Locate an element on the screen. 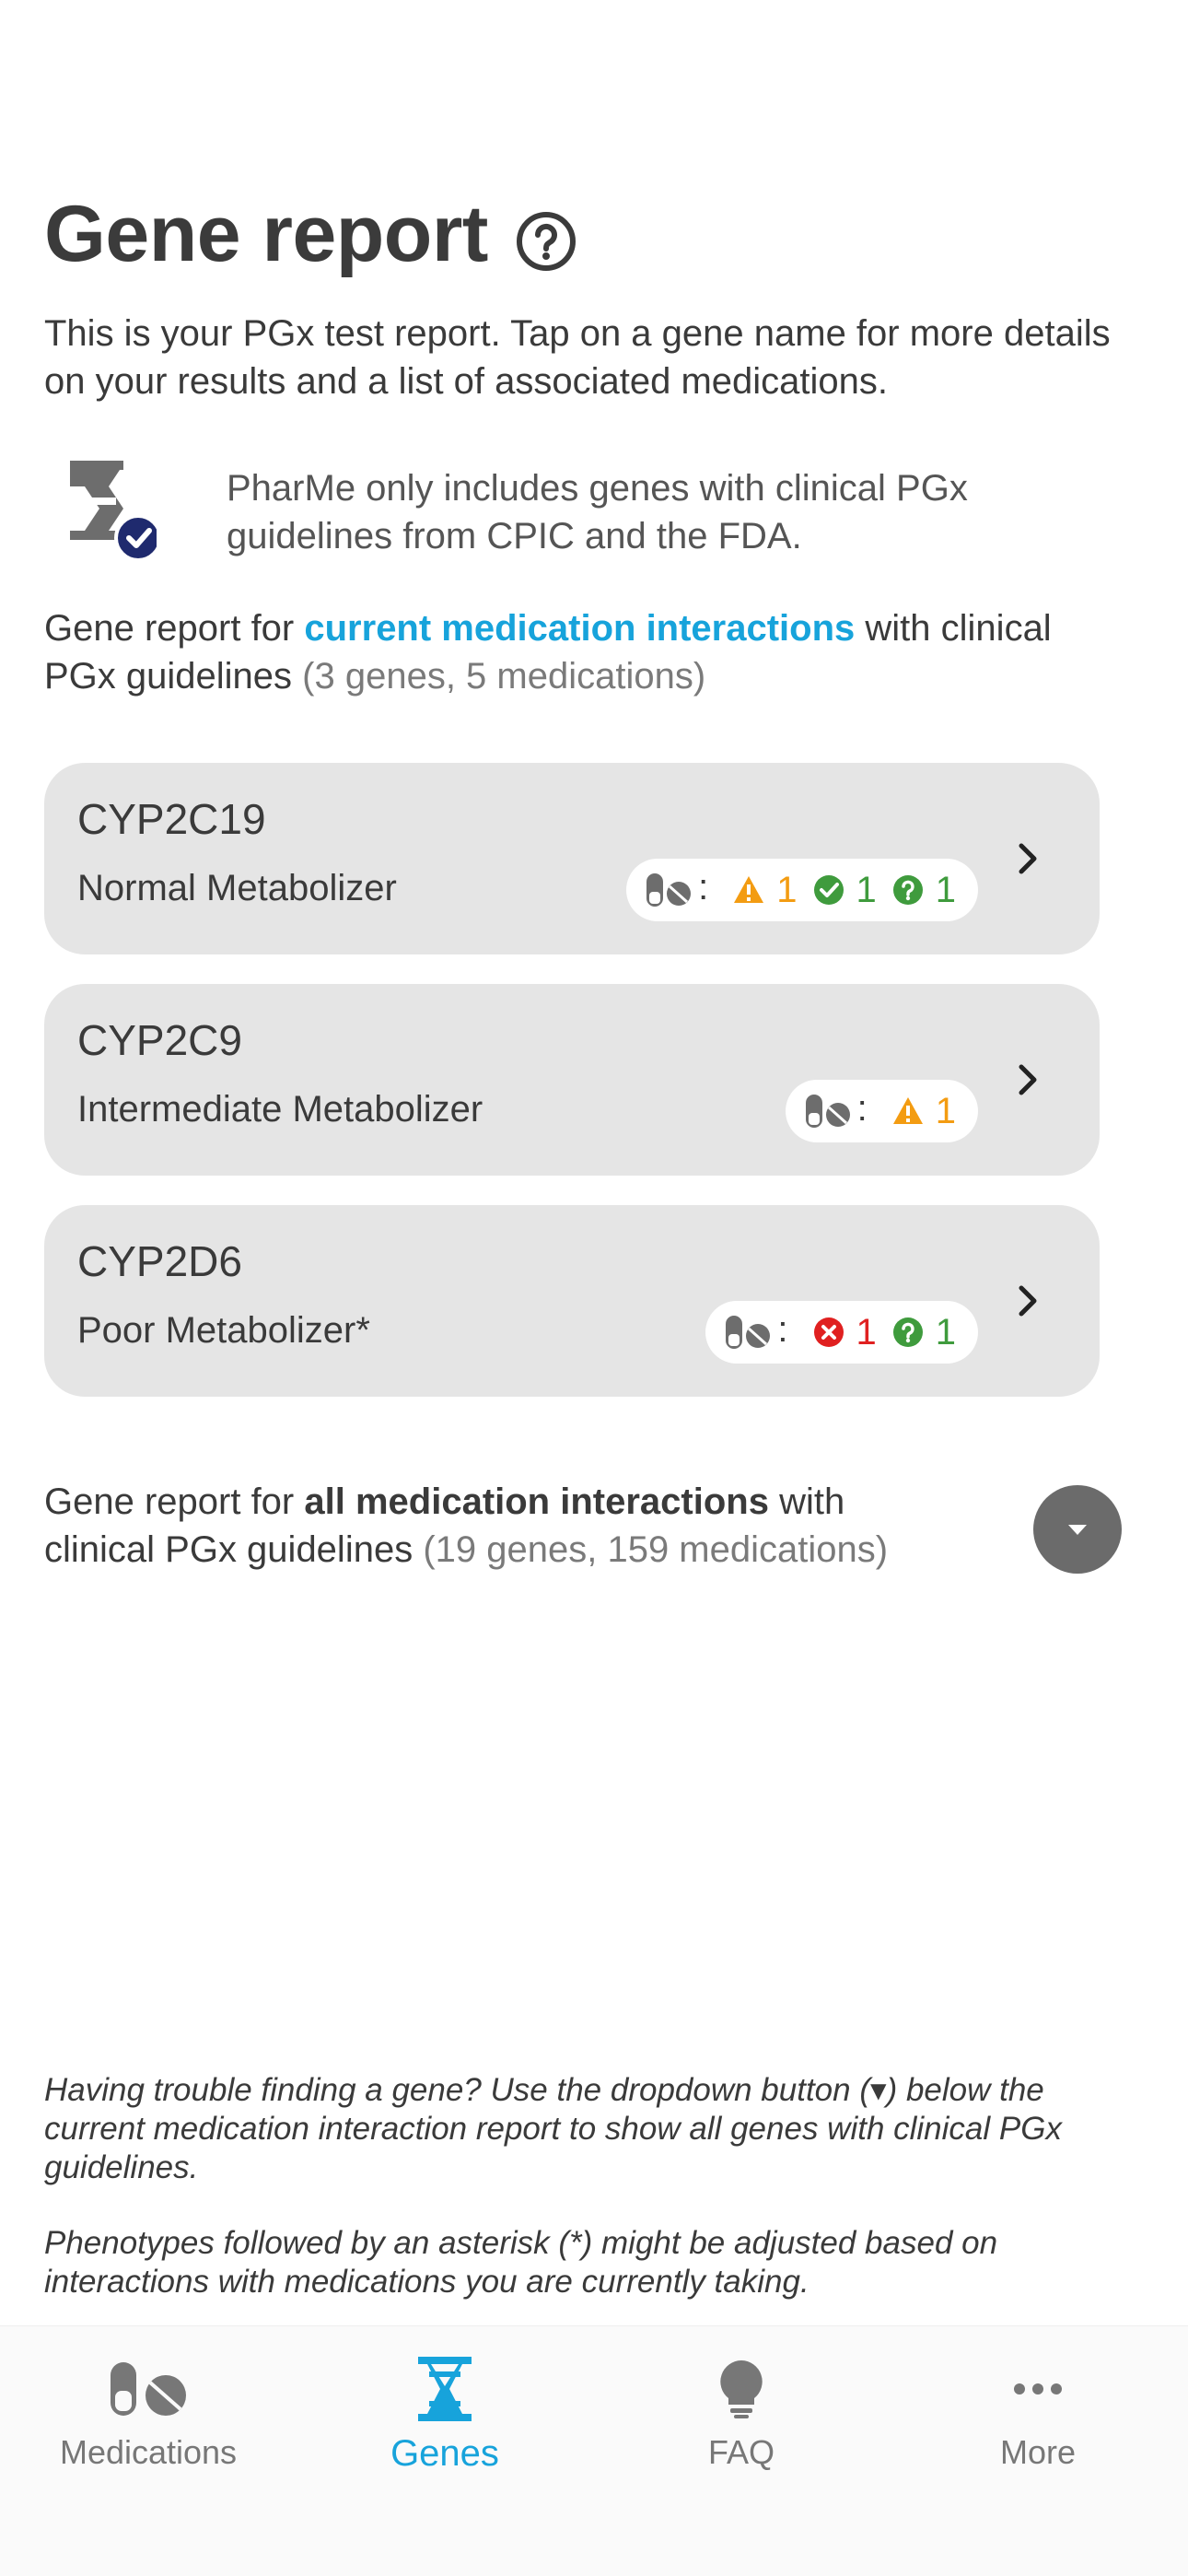 This screenshot has width=1188, height=2576. tab-label: More is located at coordinates (1038, 2452).